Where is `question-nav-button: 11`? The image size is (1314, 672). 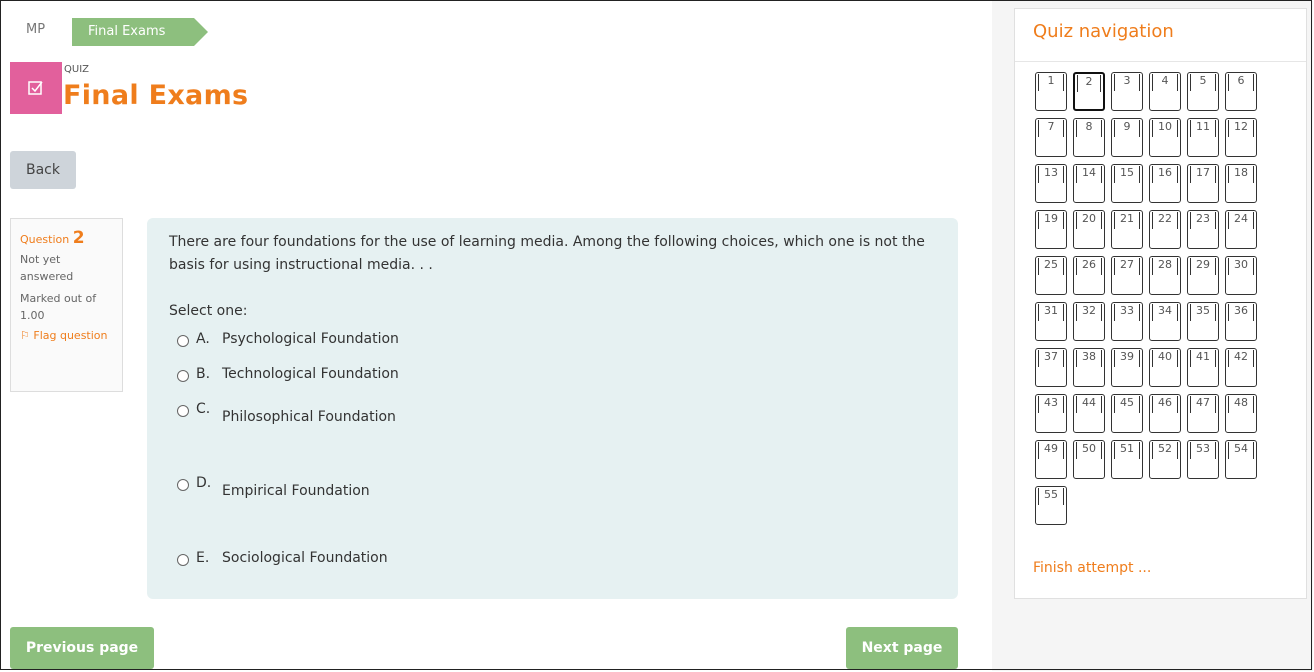
question-nav-button: 11 is located at coordinates (1203, 137).